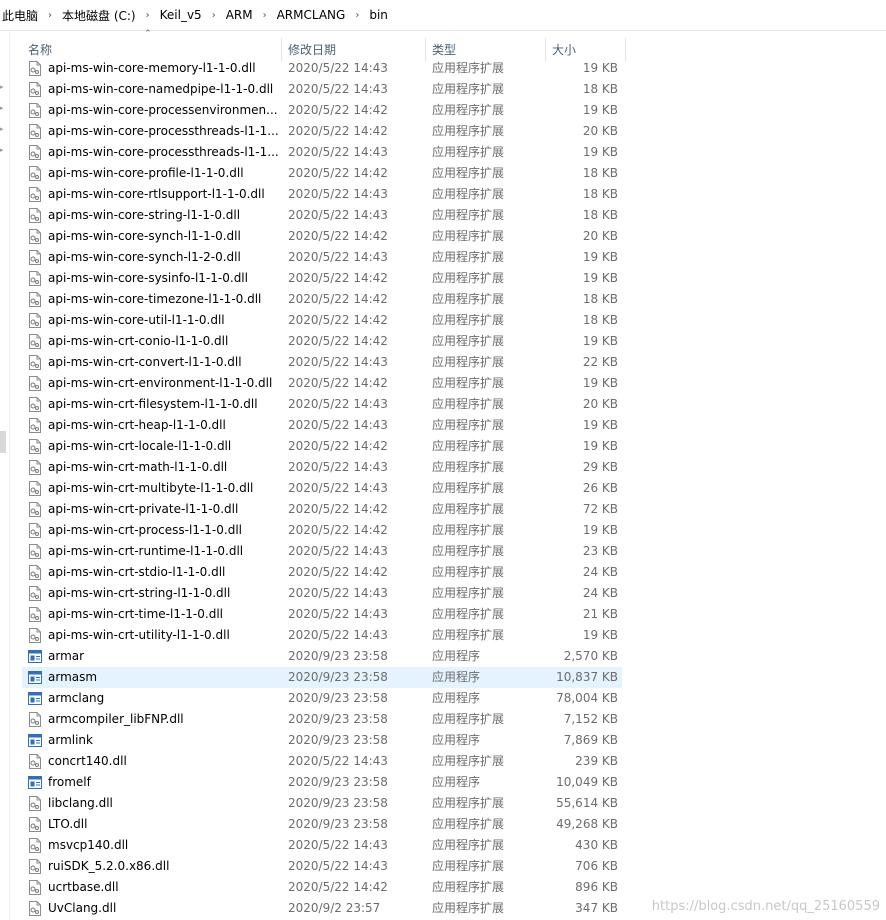 This screenshot has height=920, width=886. What do you see at coordinates (239, 15) in the screenshot?
I see `breadcrumb-item: ARM` at bounding box center [239, 15].